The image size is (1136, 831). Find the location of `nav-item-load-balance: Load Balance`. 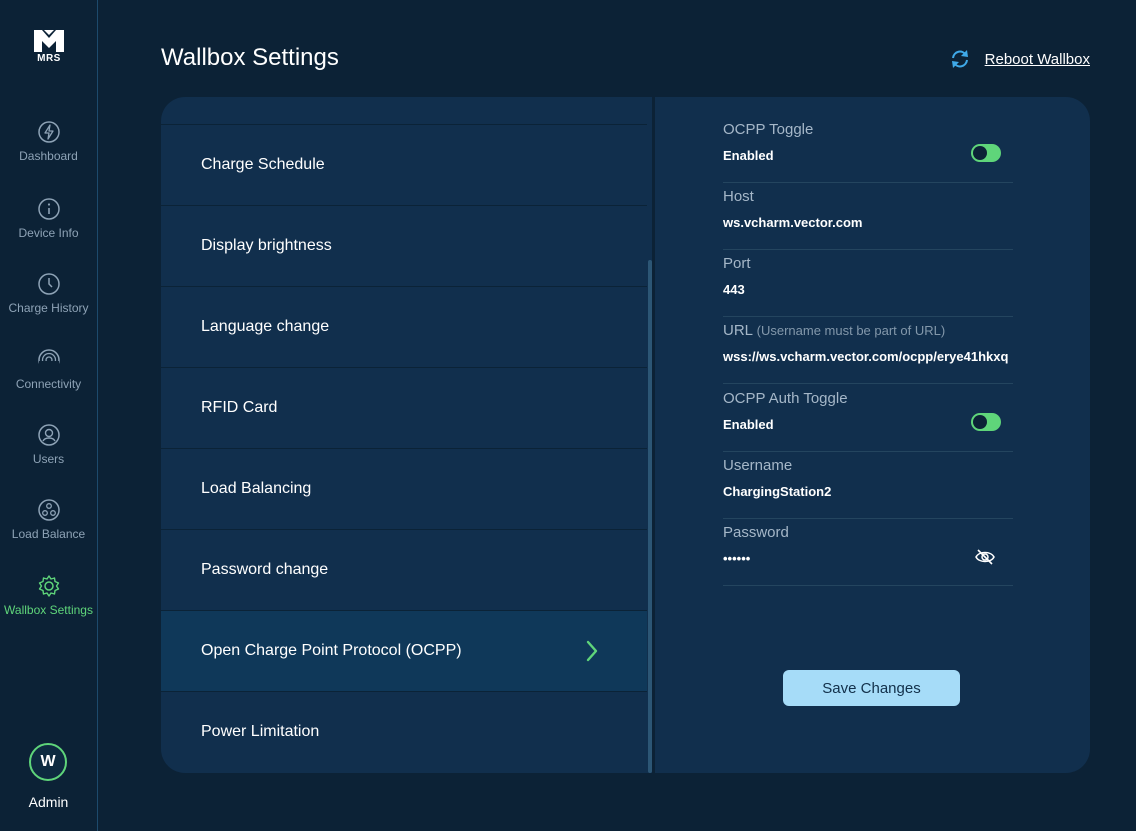

nav-item-load-balance: Load Balance is located at coordinates (48, 519).